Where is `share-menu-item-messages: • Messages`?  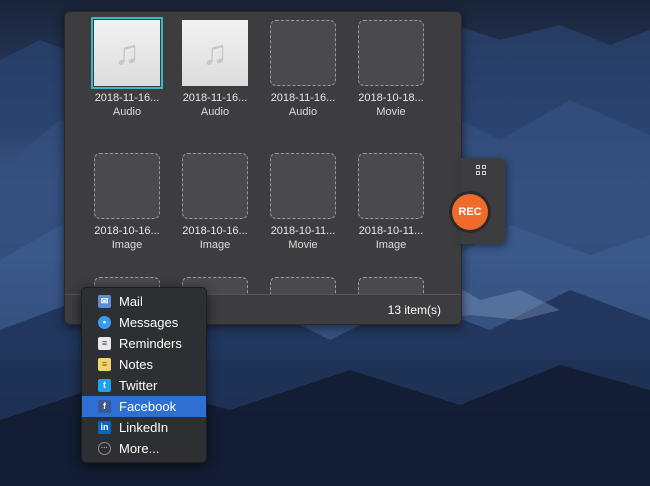 share-menu-item-messages: • Messages is located at coordinates (144, 322).